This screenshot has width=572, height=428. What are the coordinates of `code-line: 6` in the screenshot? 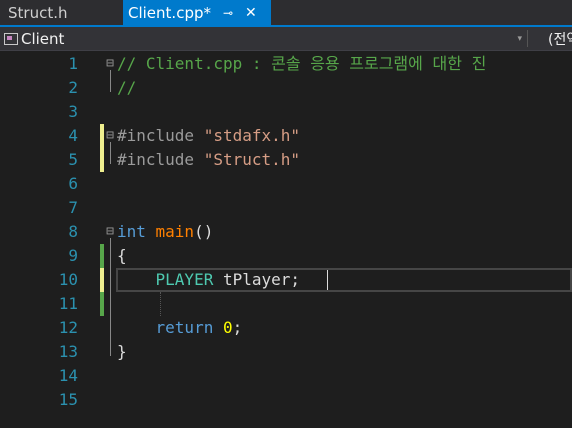 It's located at (286, 184).